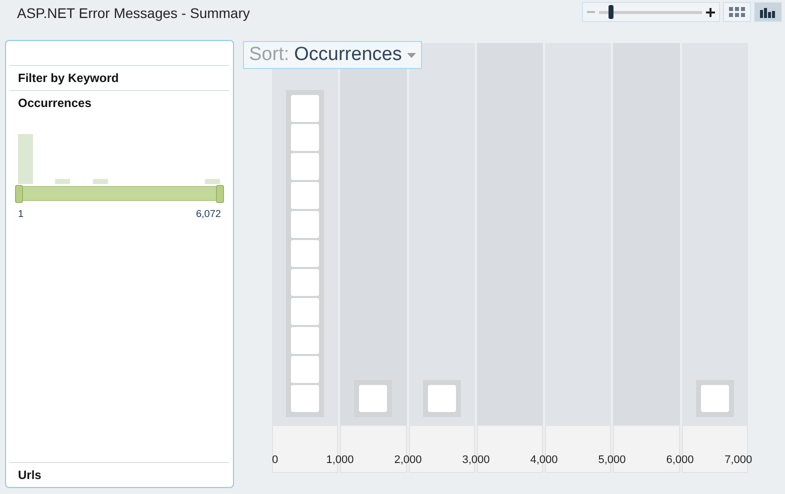  Describe the element at coordinates (476, 460) in the screenshot. I see `axis-label: 3,000` at that location.